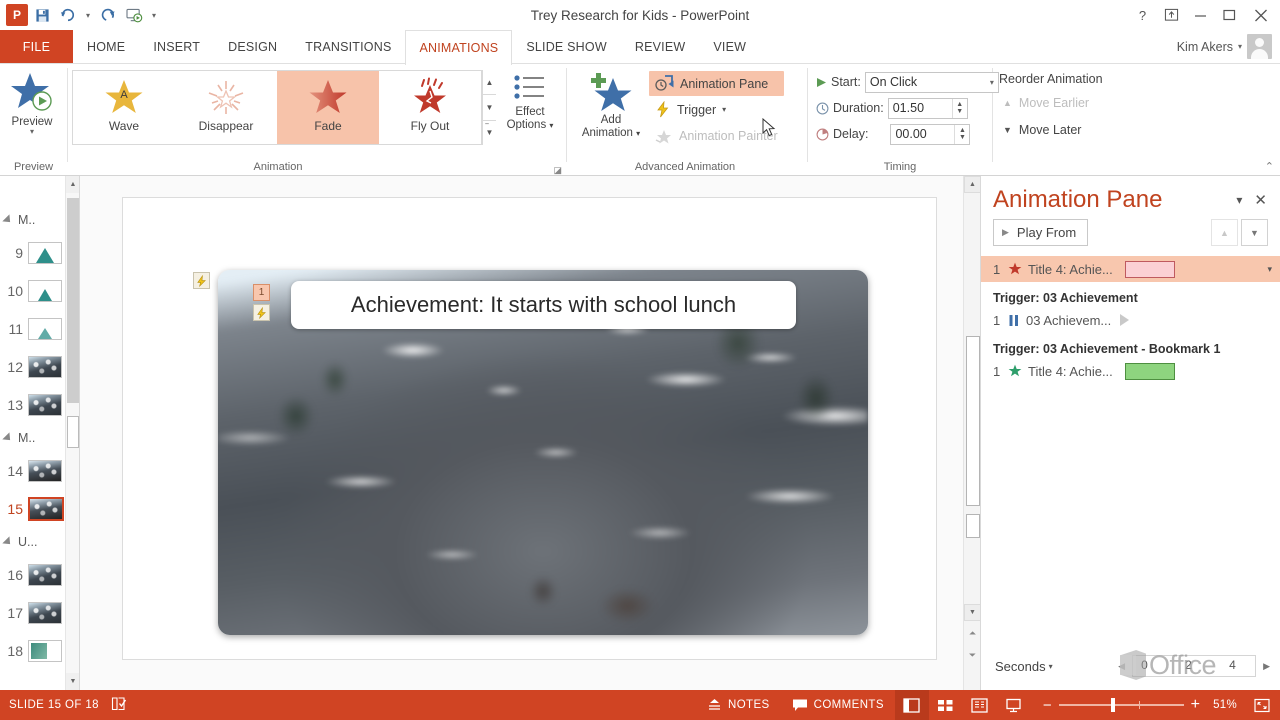  I want to click on gallery-scroll-up-icon: ▲, so click(489, 83).